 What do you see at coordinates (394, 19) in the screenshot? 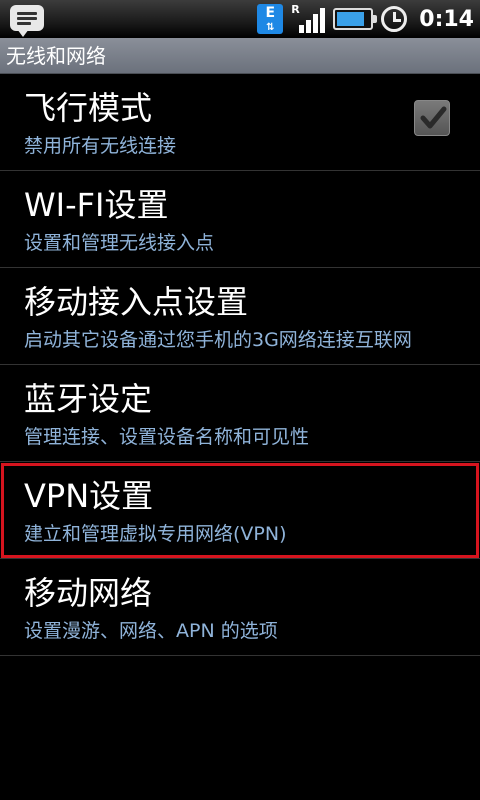
I see `alarm-icon` at bounding box center [394, 19].